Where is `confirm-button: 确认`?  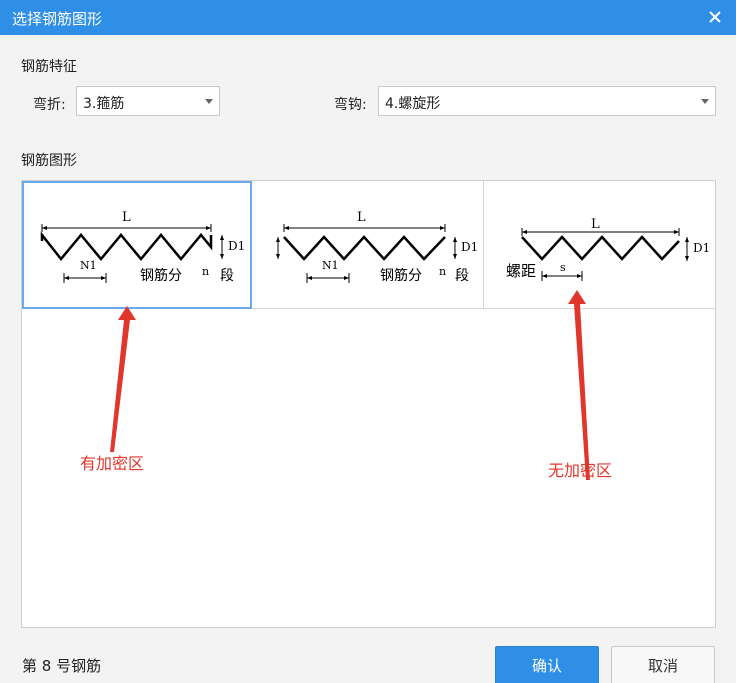
confirm-button: 确认 is located at coordinates (547, 664).